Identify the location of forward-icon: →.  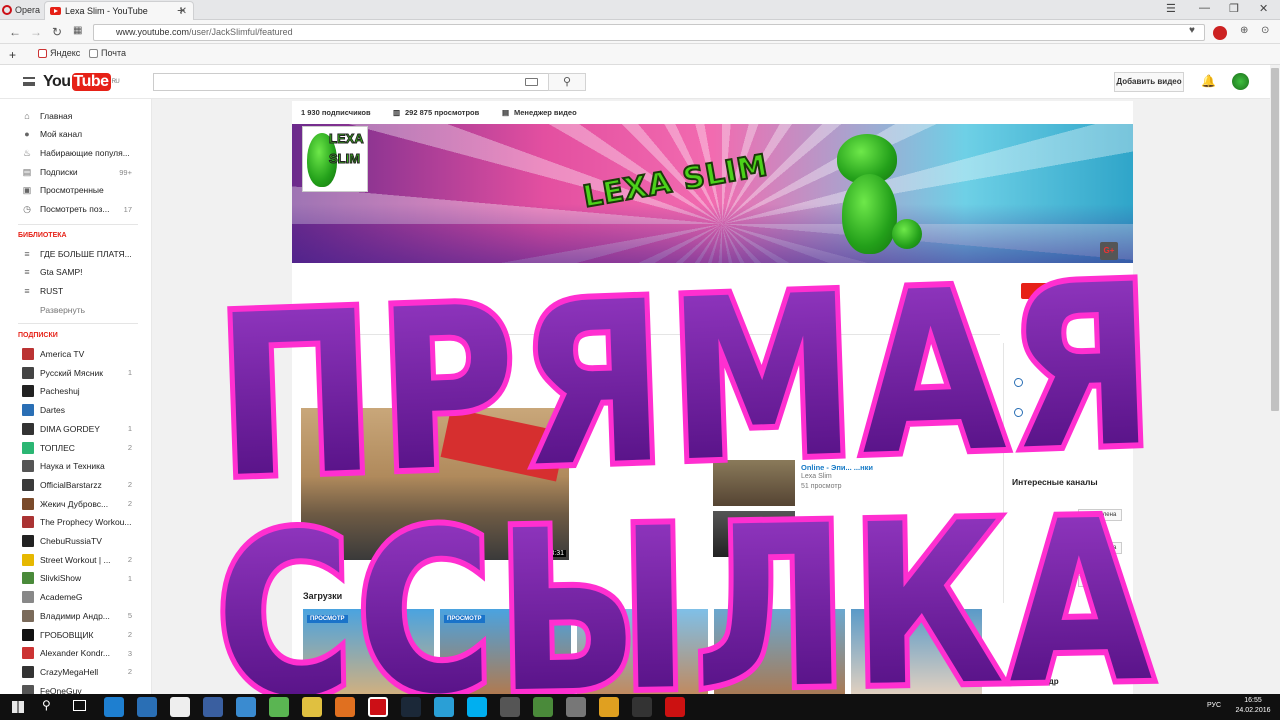
(36, 32).